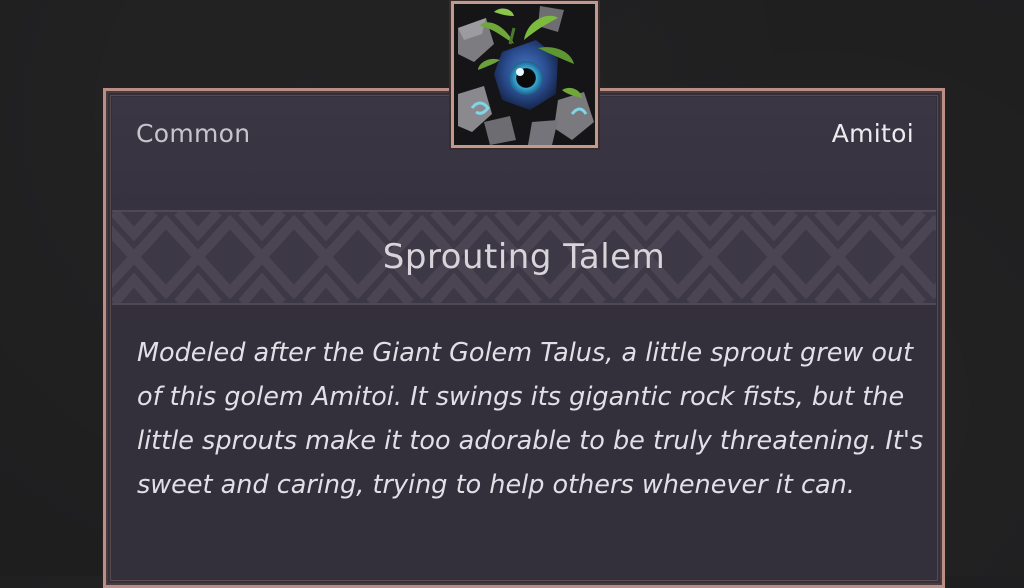 The width and height of the screenshot is (1024, 588). I want to click on category-label: Amitoi, so click(872, 133).